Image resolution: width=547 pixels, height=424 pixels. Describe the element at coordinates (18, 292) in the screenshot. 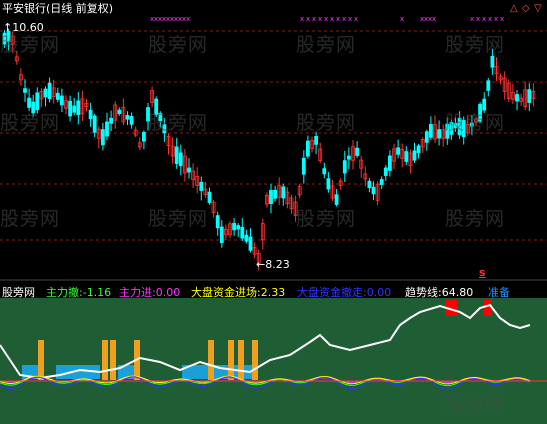

I see `legend-brand: 股旁网` at that location.